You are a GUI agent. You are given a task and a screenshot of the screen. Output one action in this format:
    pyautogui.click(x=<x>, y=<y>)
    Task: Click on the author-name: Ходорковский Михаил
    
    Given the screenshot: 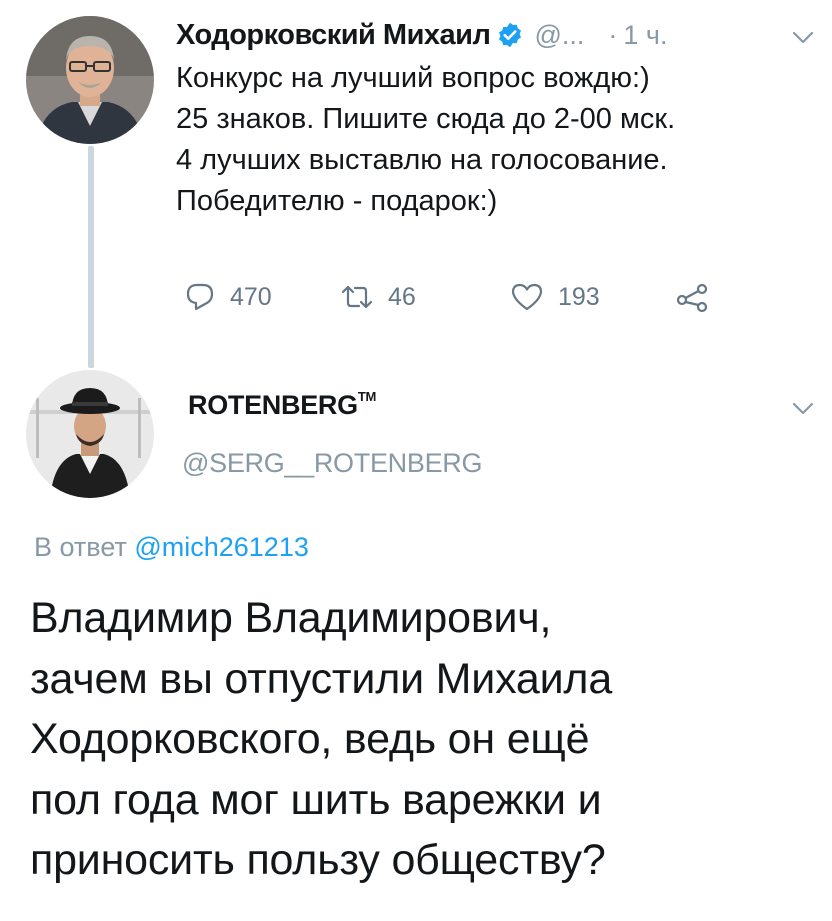 What is the action you would take?
    pyautogui.click(x=333, y=35)
    